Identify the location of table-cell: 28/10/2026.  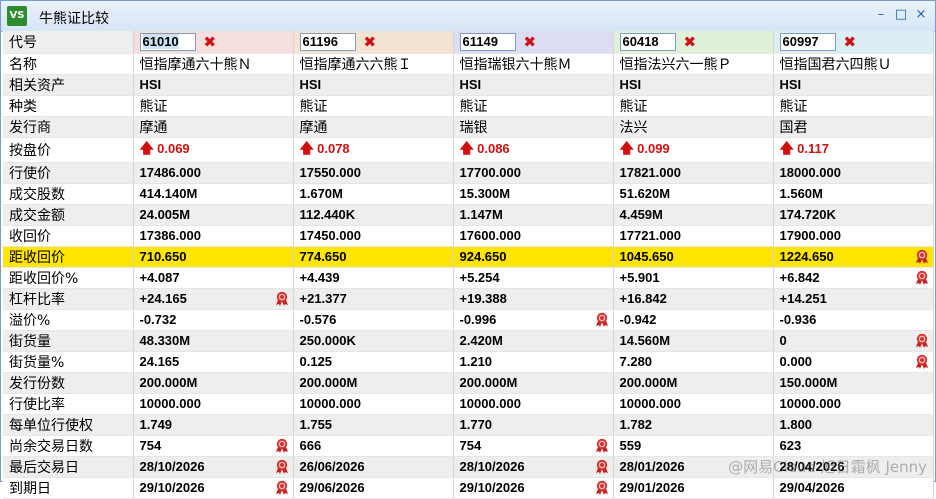
(213, 467).